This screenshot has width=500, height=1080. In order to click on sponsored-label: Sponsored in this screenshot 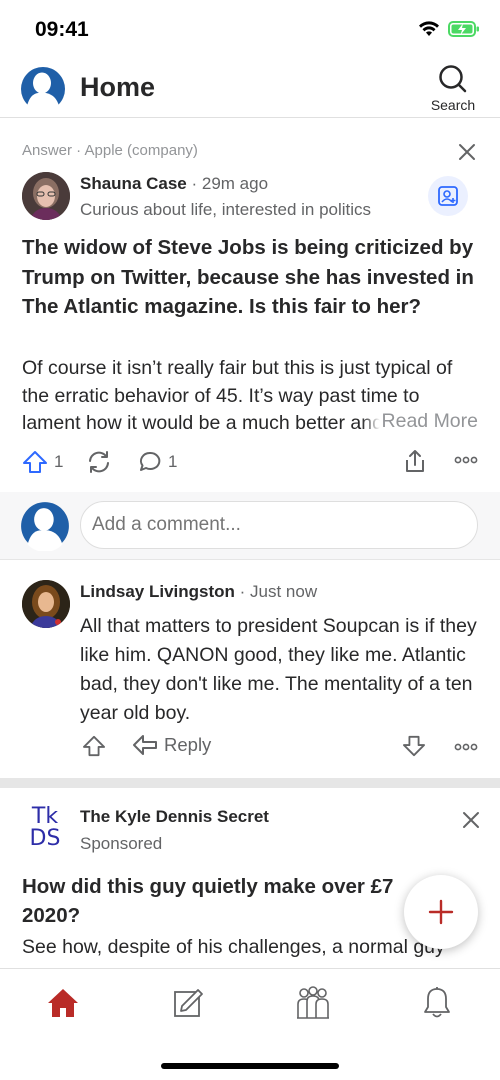, I will do `click(121, 843)`.